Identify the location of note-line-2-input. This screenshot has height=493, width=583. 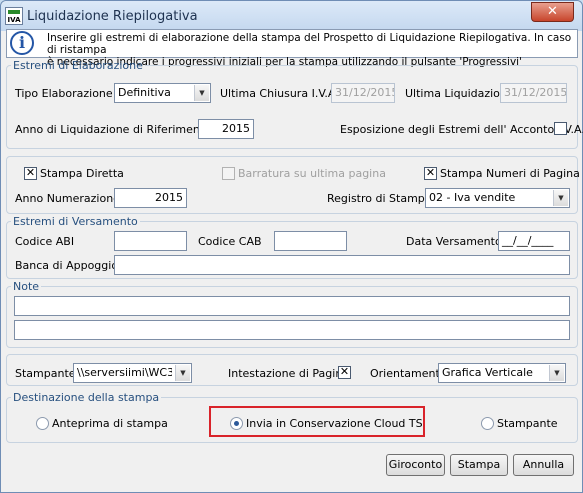
(292, 330).